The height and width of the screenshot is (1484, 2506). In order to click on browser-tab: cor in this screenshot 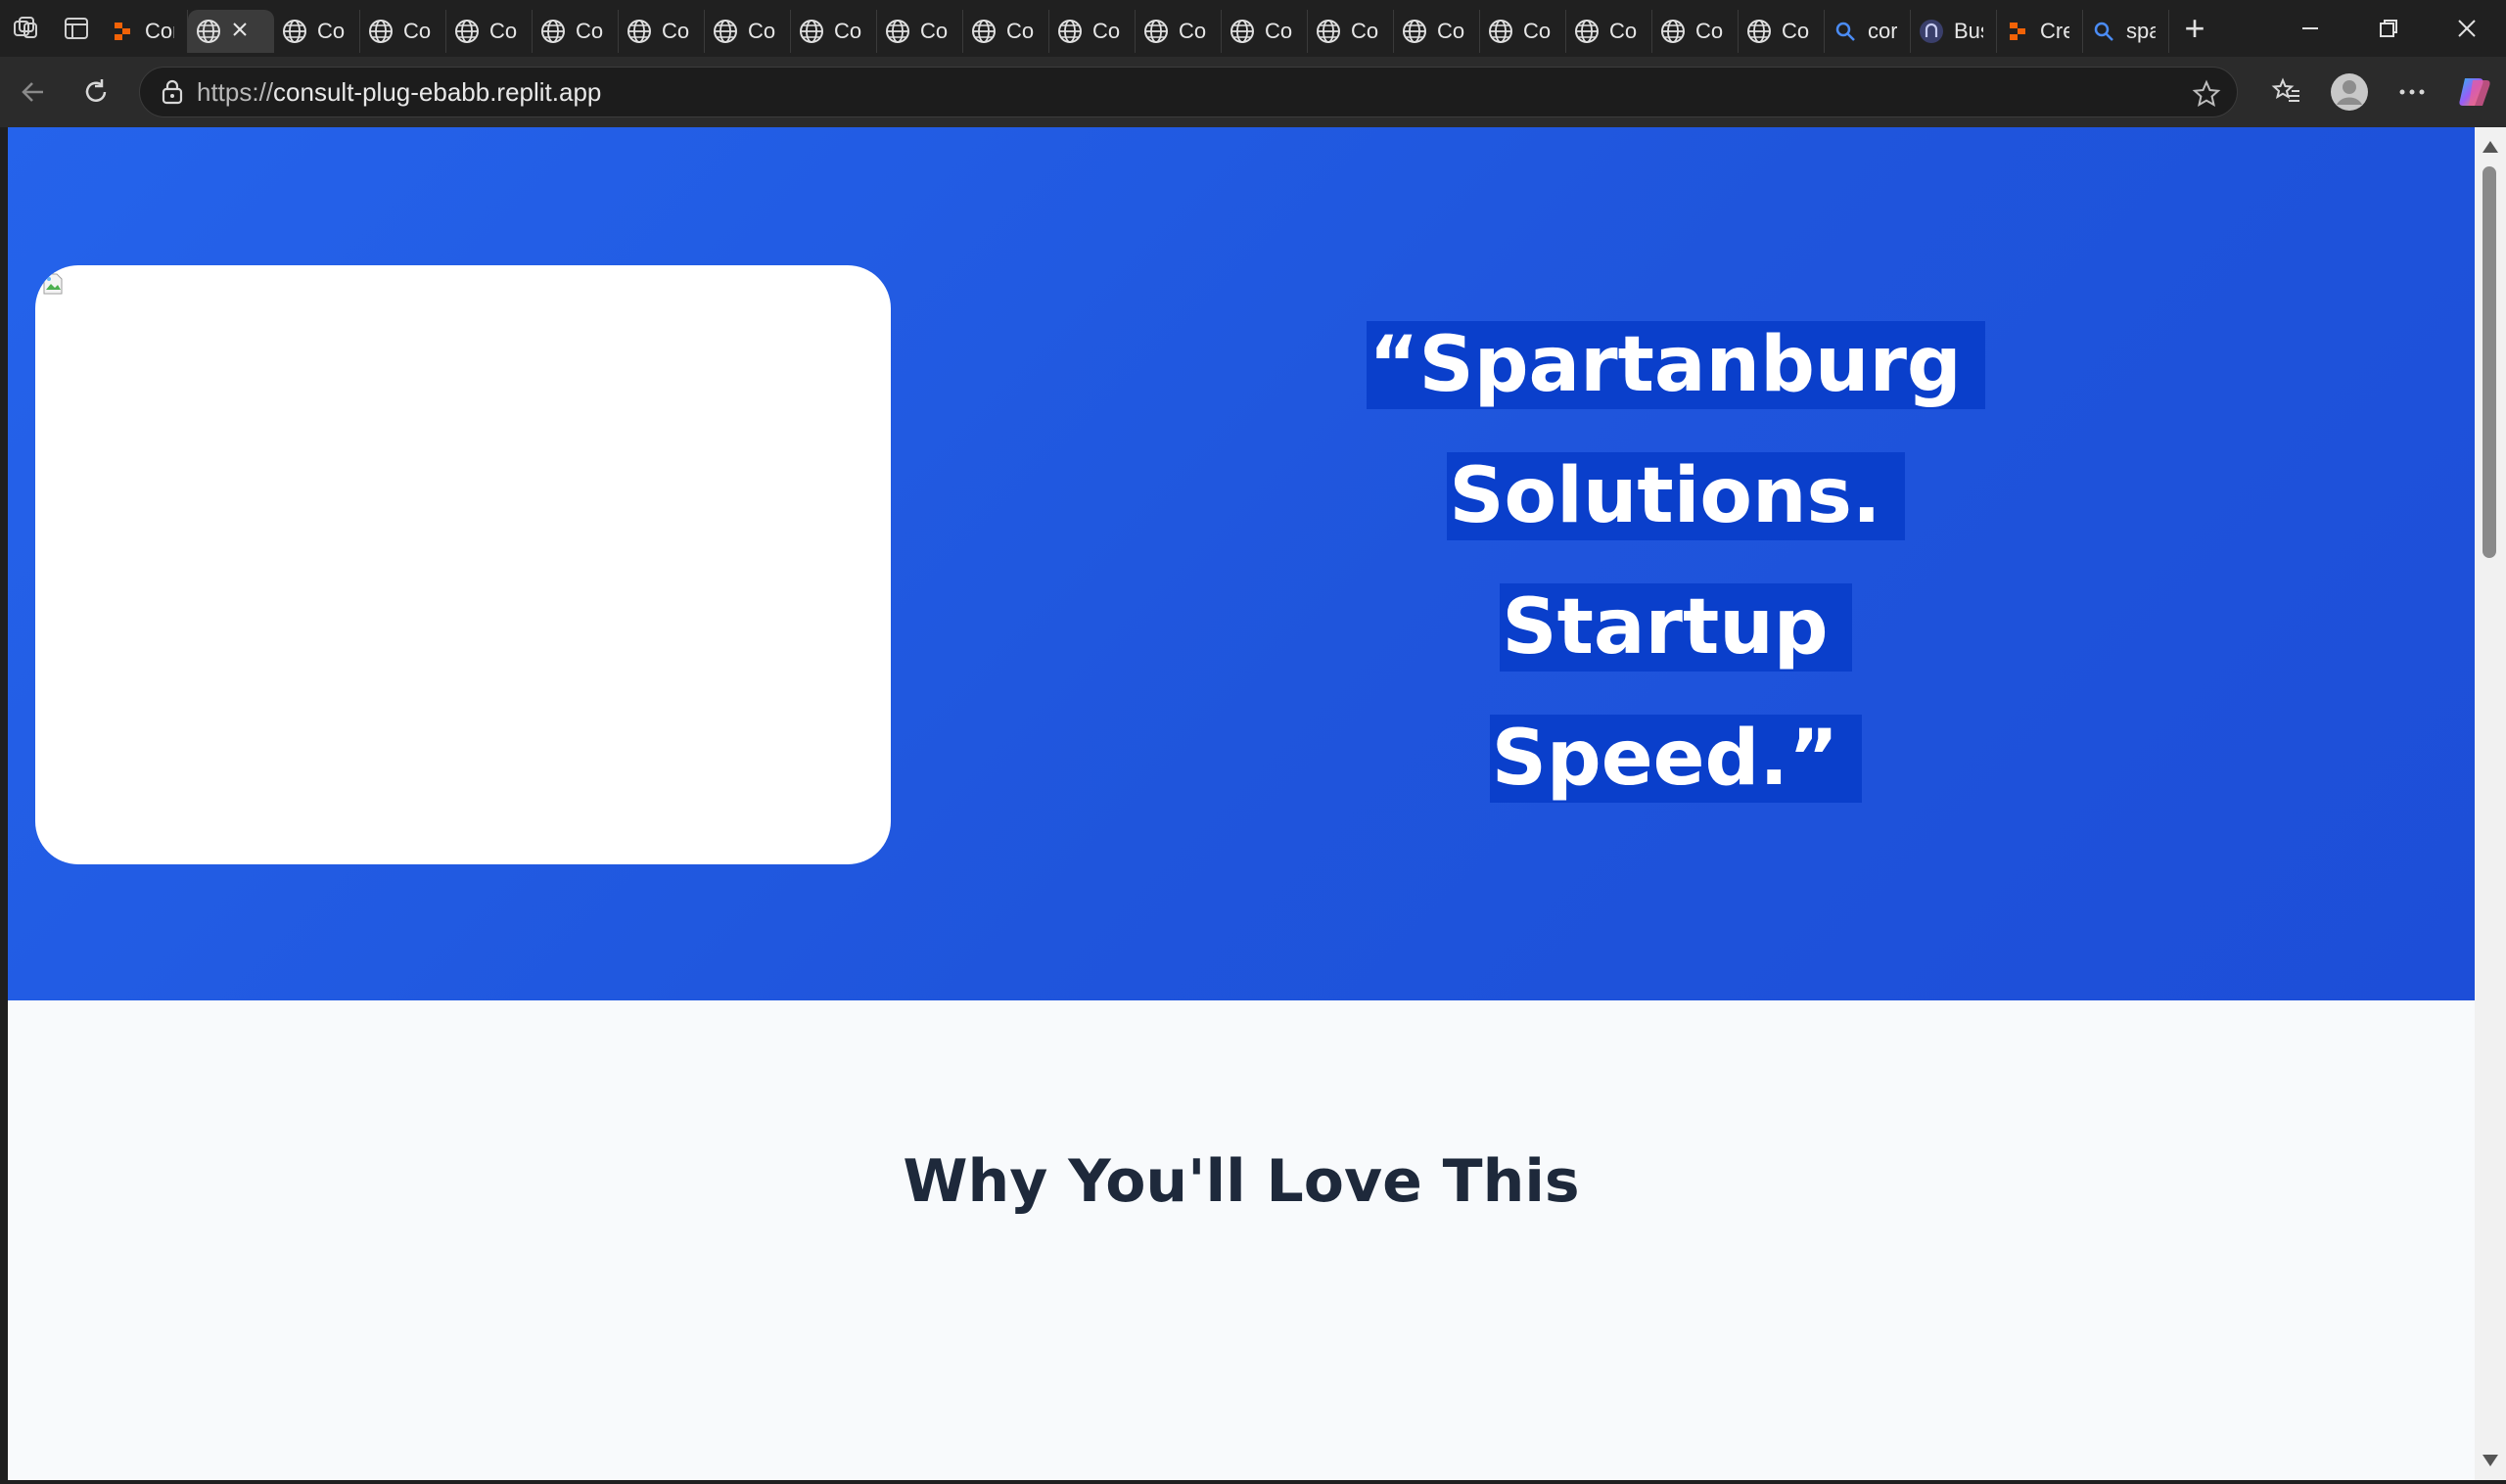, I will do `click(1868, 31)`.